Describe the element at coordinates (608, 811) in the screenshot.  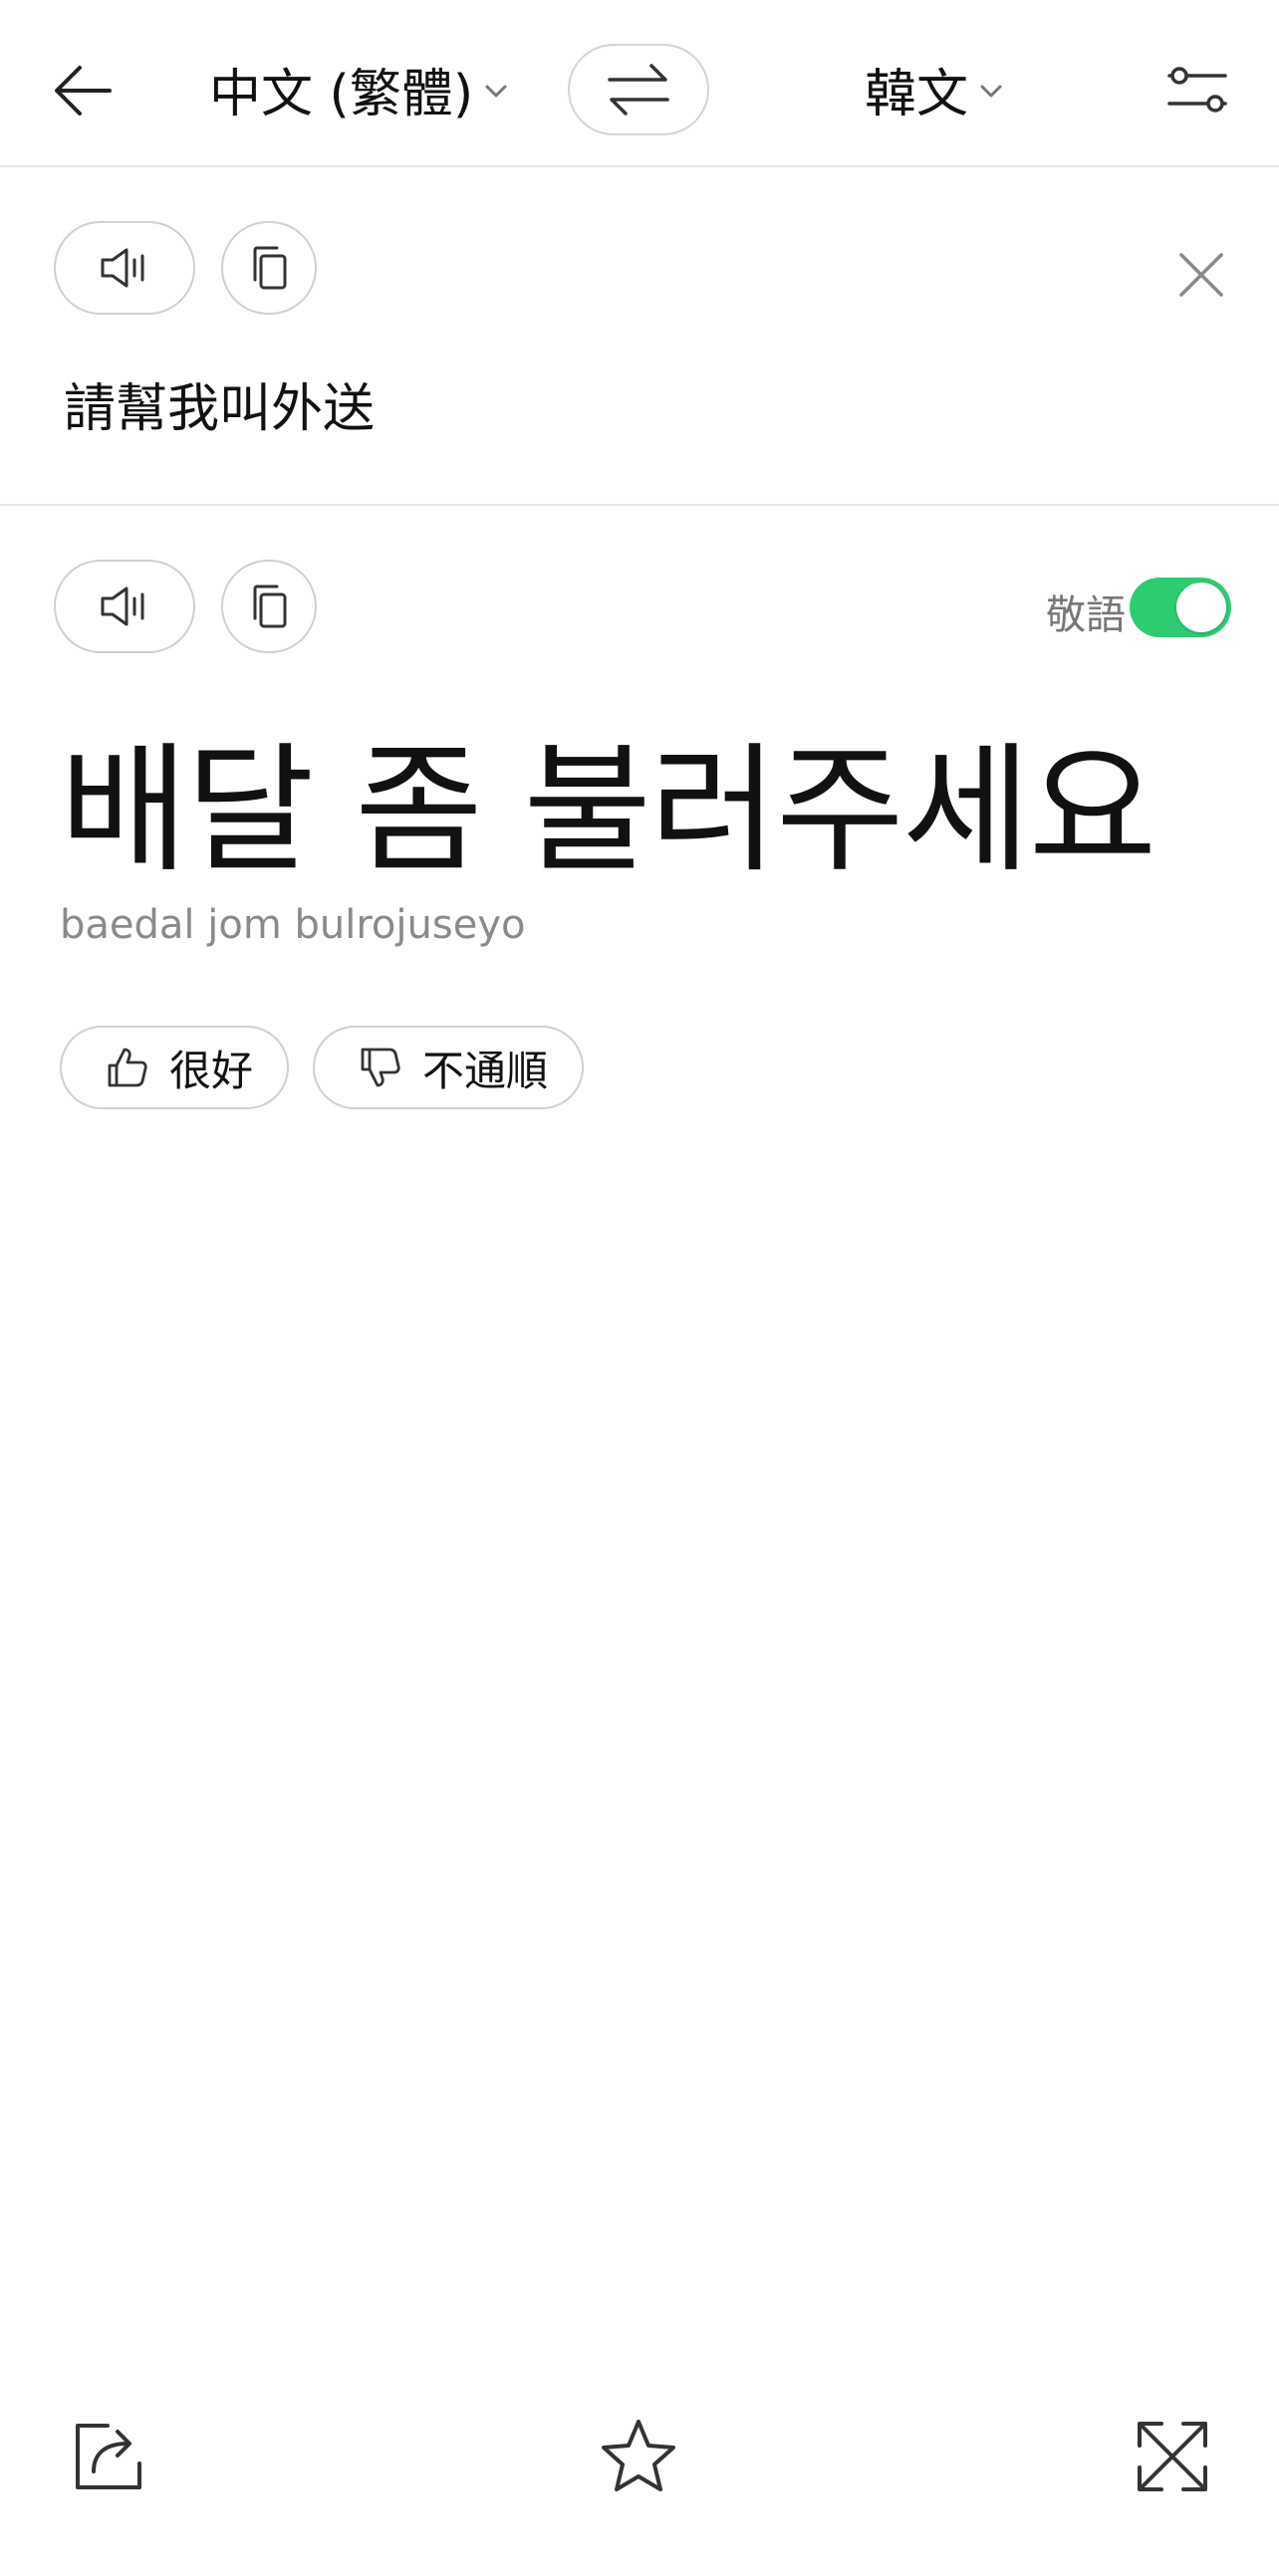
I see `translated-text: 배달 좀 불러주세요` at that location.